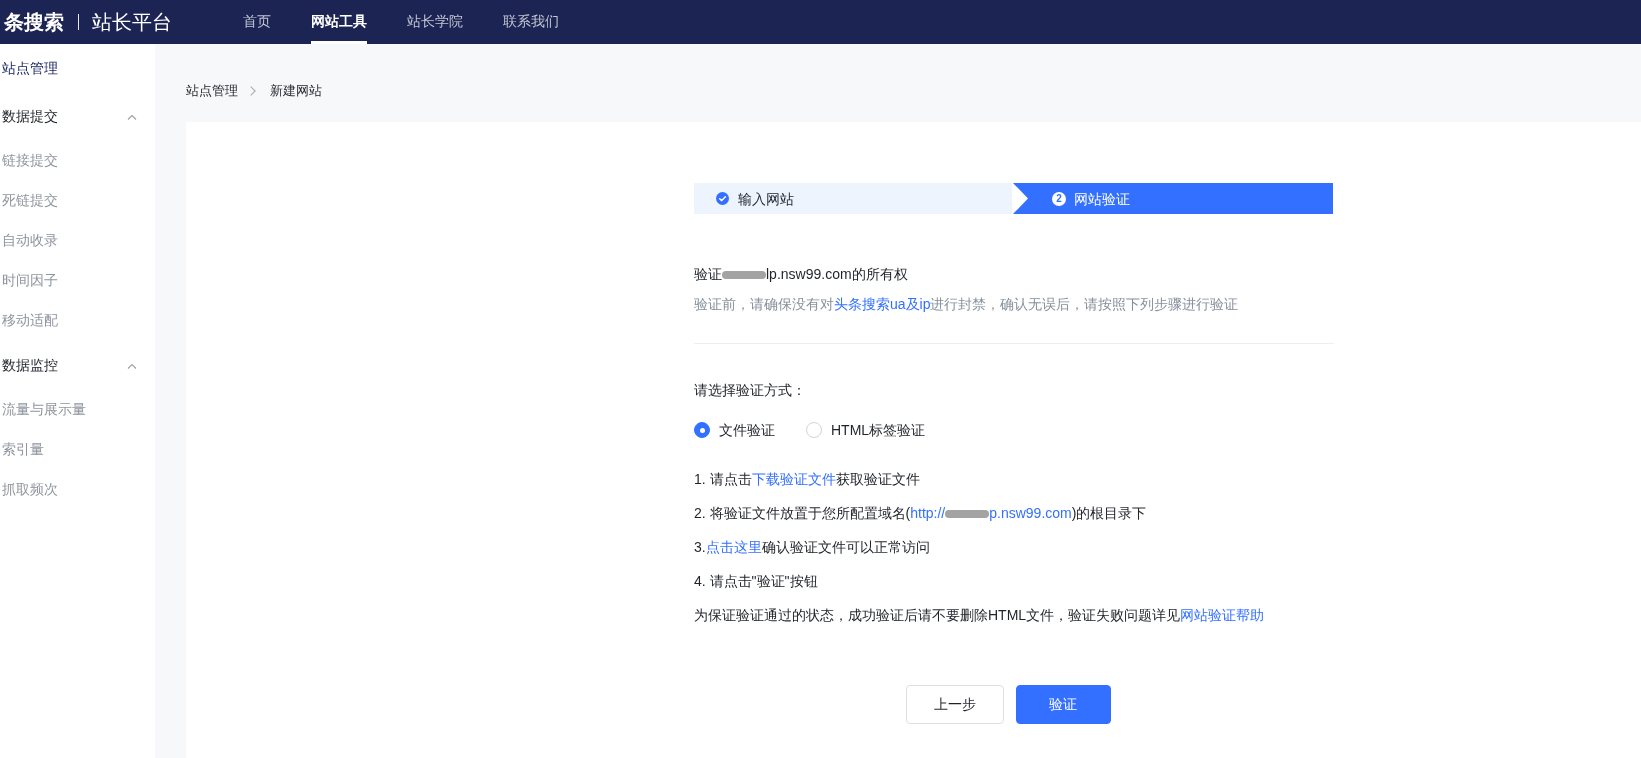 The height and width of the screenshot is (758, 1641). What do you see at coordinates (77, 490) in the screenshot?
I see `sidebar-item: 抓取频次` at bounding box center [77, 490].